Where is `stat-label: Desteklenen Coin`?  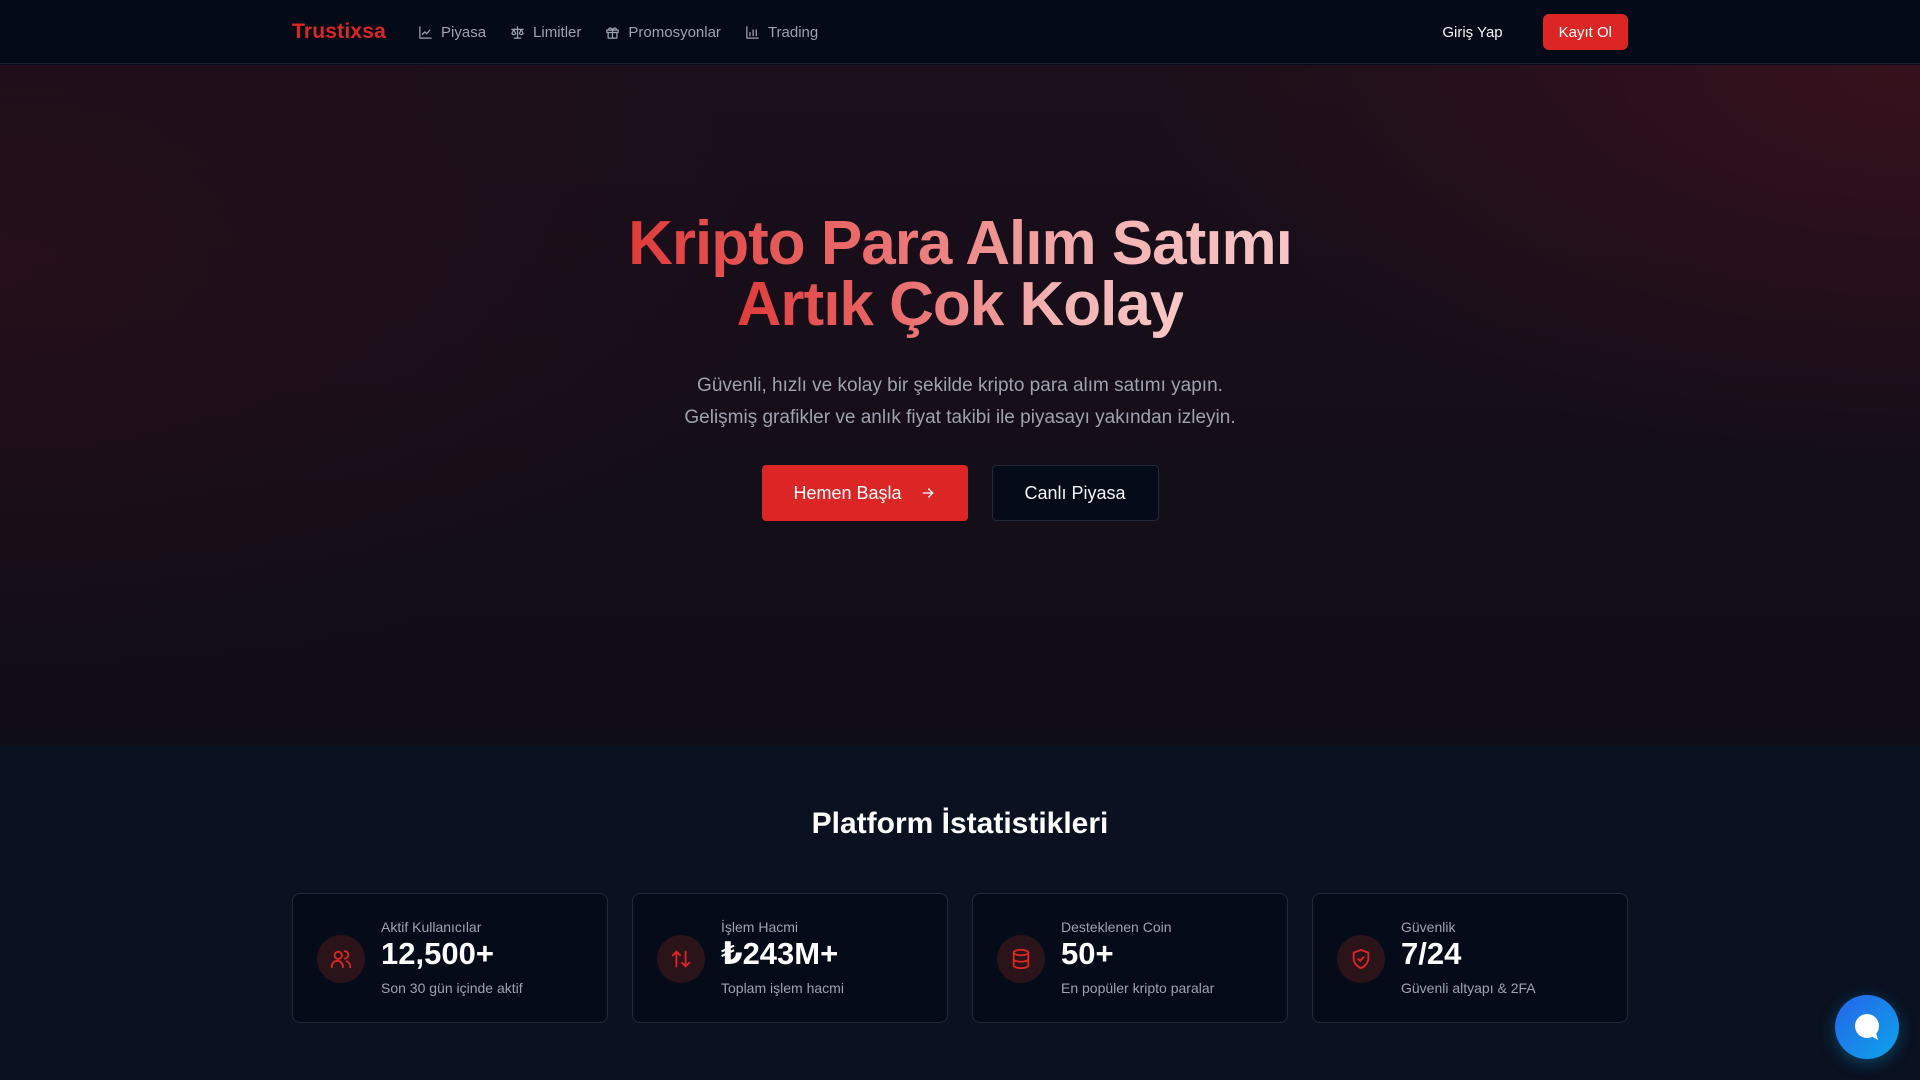 stat-label: Desteklenen Coin is located at coordinates (1116, 927).